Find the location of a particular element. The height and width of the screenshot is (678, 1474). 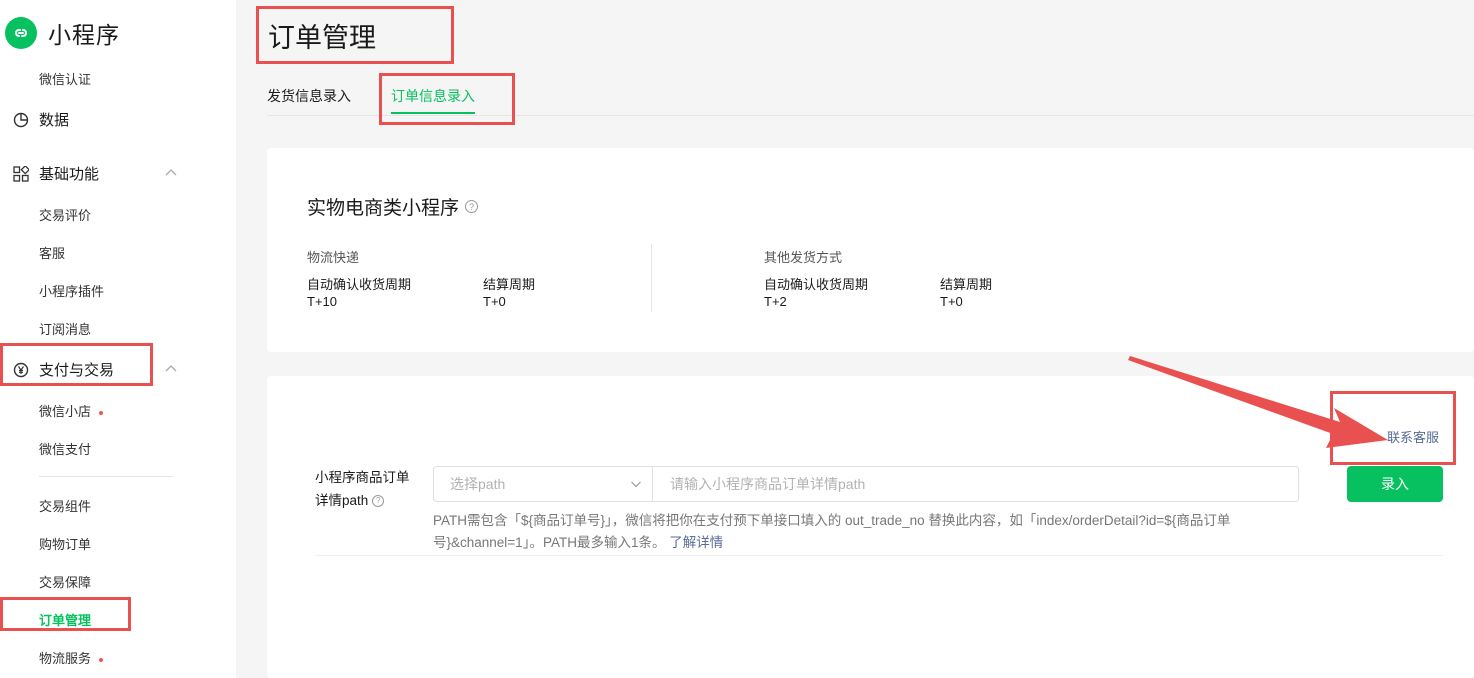

sidebar-item-wechat-pay: 微信支付 is located at coordinates (65, 448).